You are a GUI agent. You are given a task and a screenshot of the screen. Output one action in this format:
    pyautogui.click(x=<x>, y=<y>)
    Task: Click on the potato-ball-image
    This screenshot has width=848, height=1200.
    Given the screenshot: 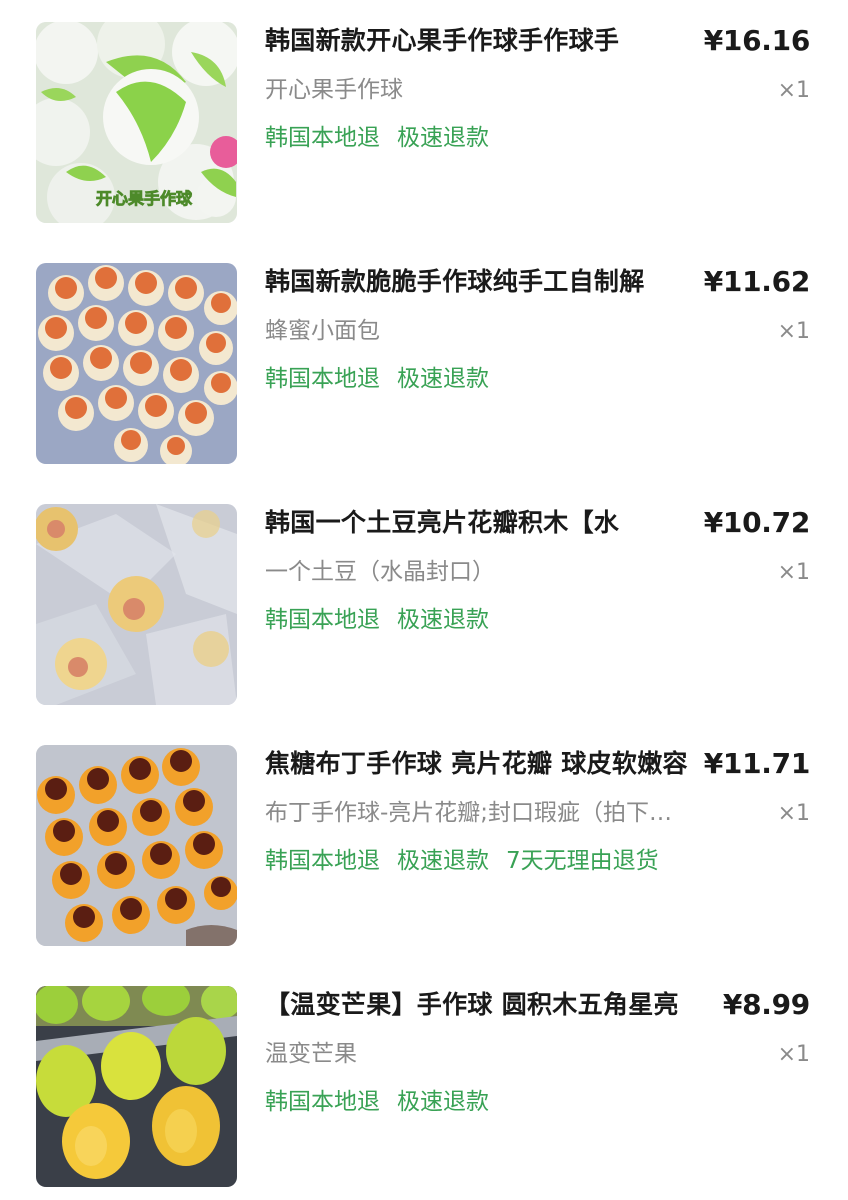 What is the action you would take?
    pyautogui.click(x=136, y=604)
    